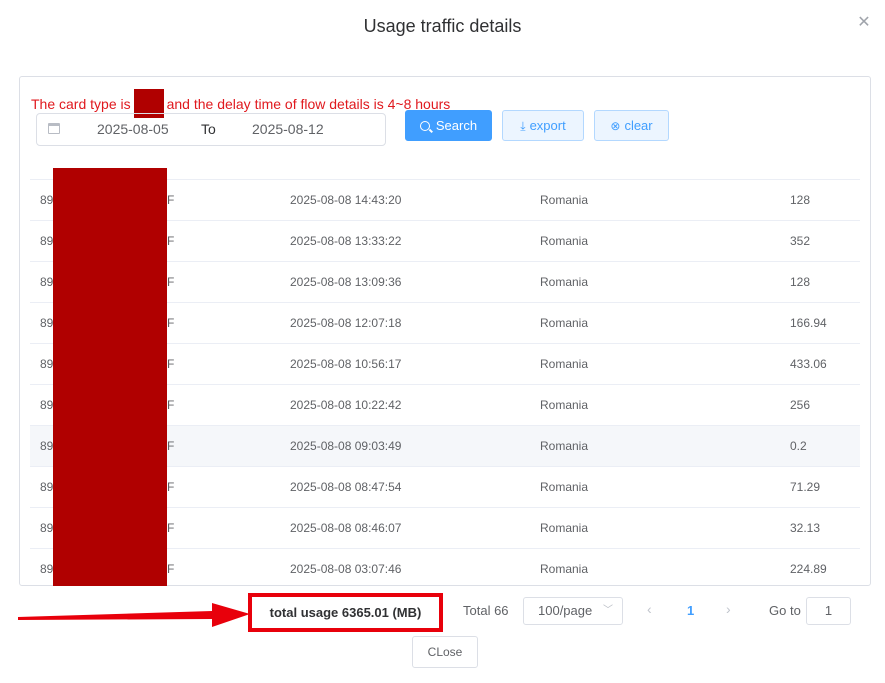 The image size is (885, 683). I want to click on redacted-iccid-column, so click(110, 377).